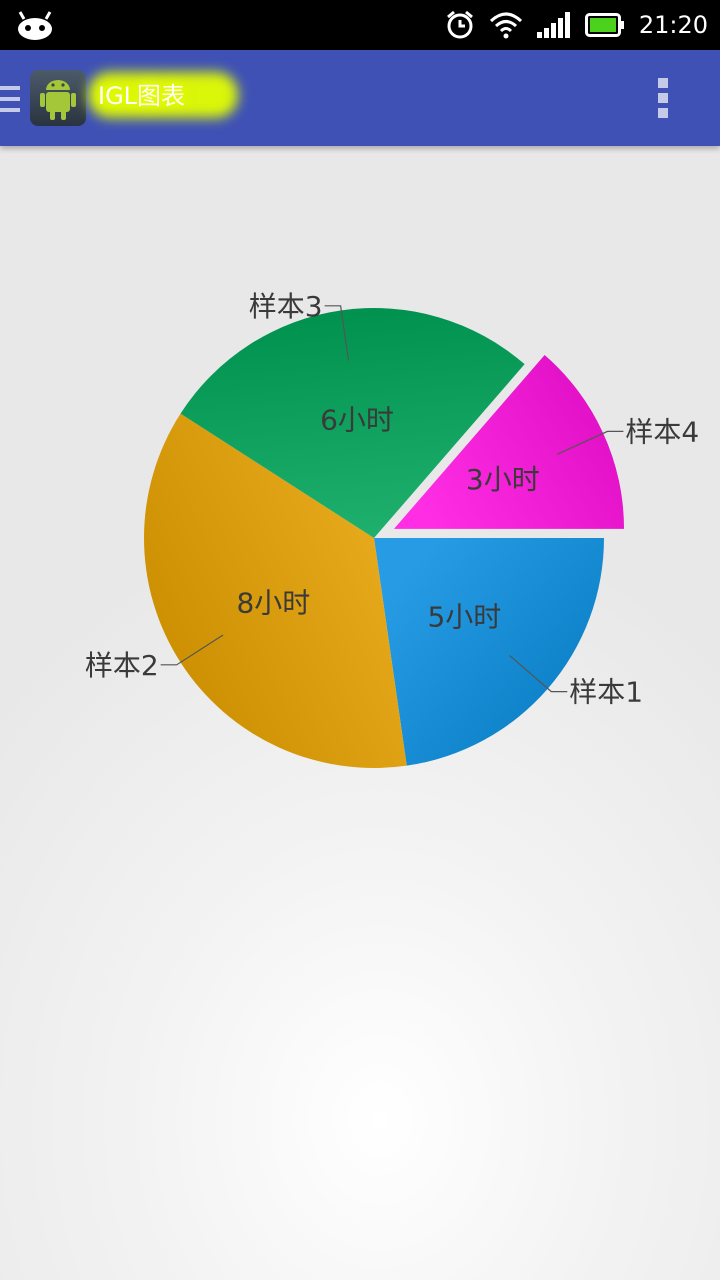 The image size is (720, 1280). What do you see at coordinates (35, 25) in the screenshot?
I see `android-icon` at bounding box center [35, 25].